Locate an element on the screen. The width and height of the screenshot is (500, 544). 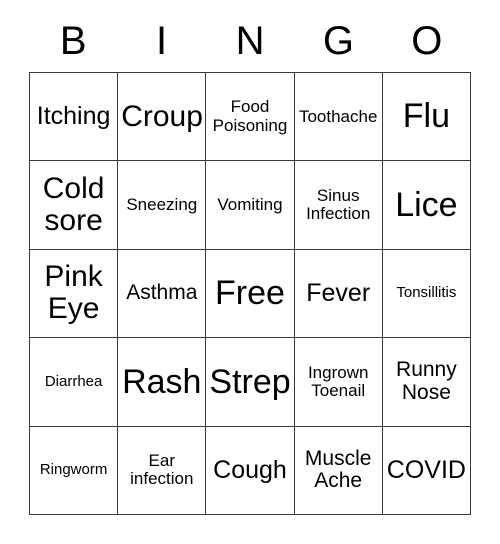
bingo-cell: Runny Nose is located at coordinates (426, 382).